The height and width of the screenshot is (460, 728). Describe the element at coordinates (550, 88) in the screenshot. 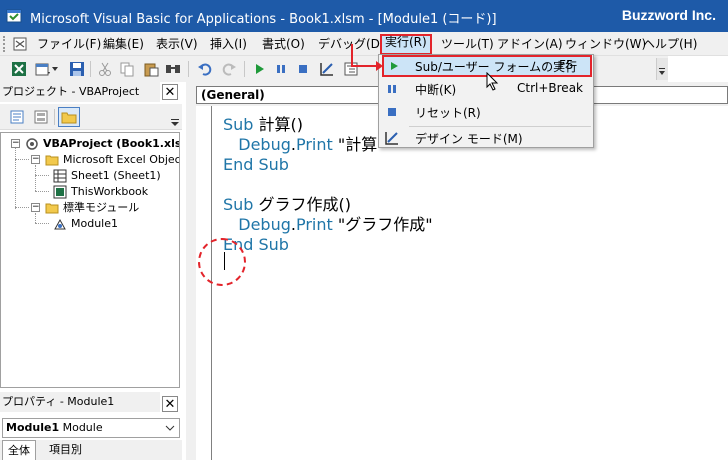

I see `menu-item-shortcut: Ctrl+Break` at that location.